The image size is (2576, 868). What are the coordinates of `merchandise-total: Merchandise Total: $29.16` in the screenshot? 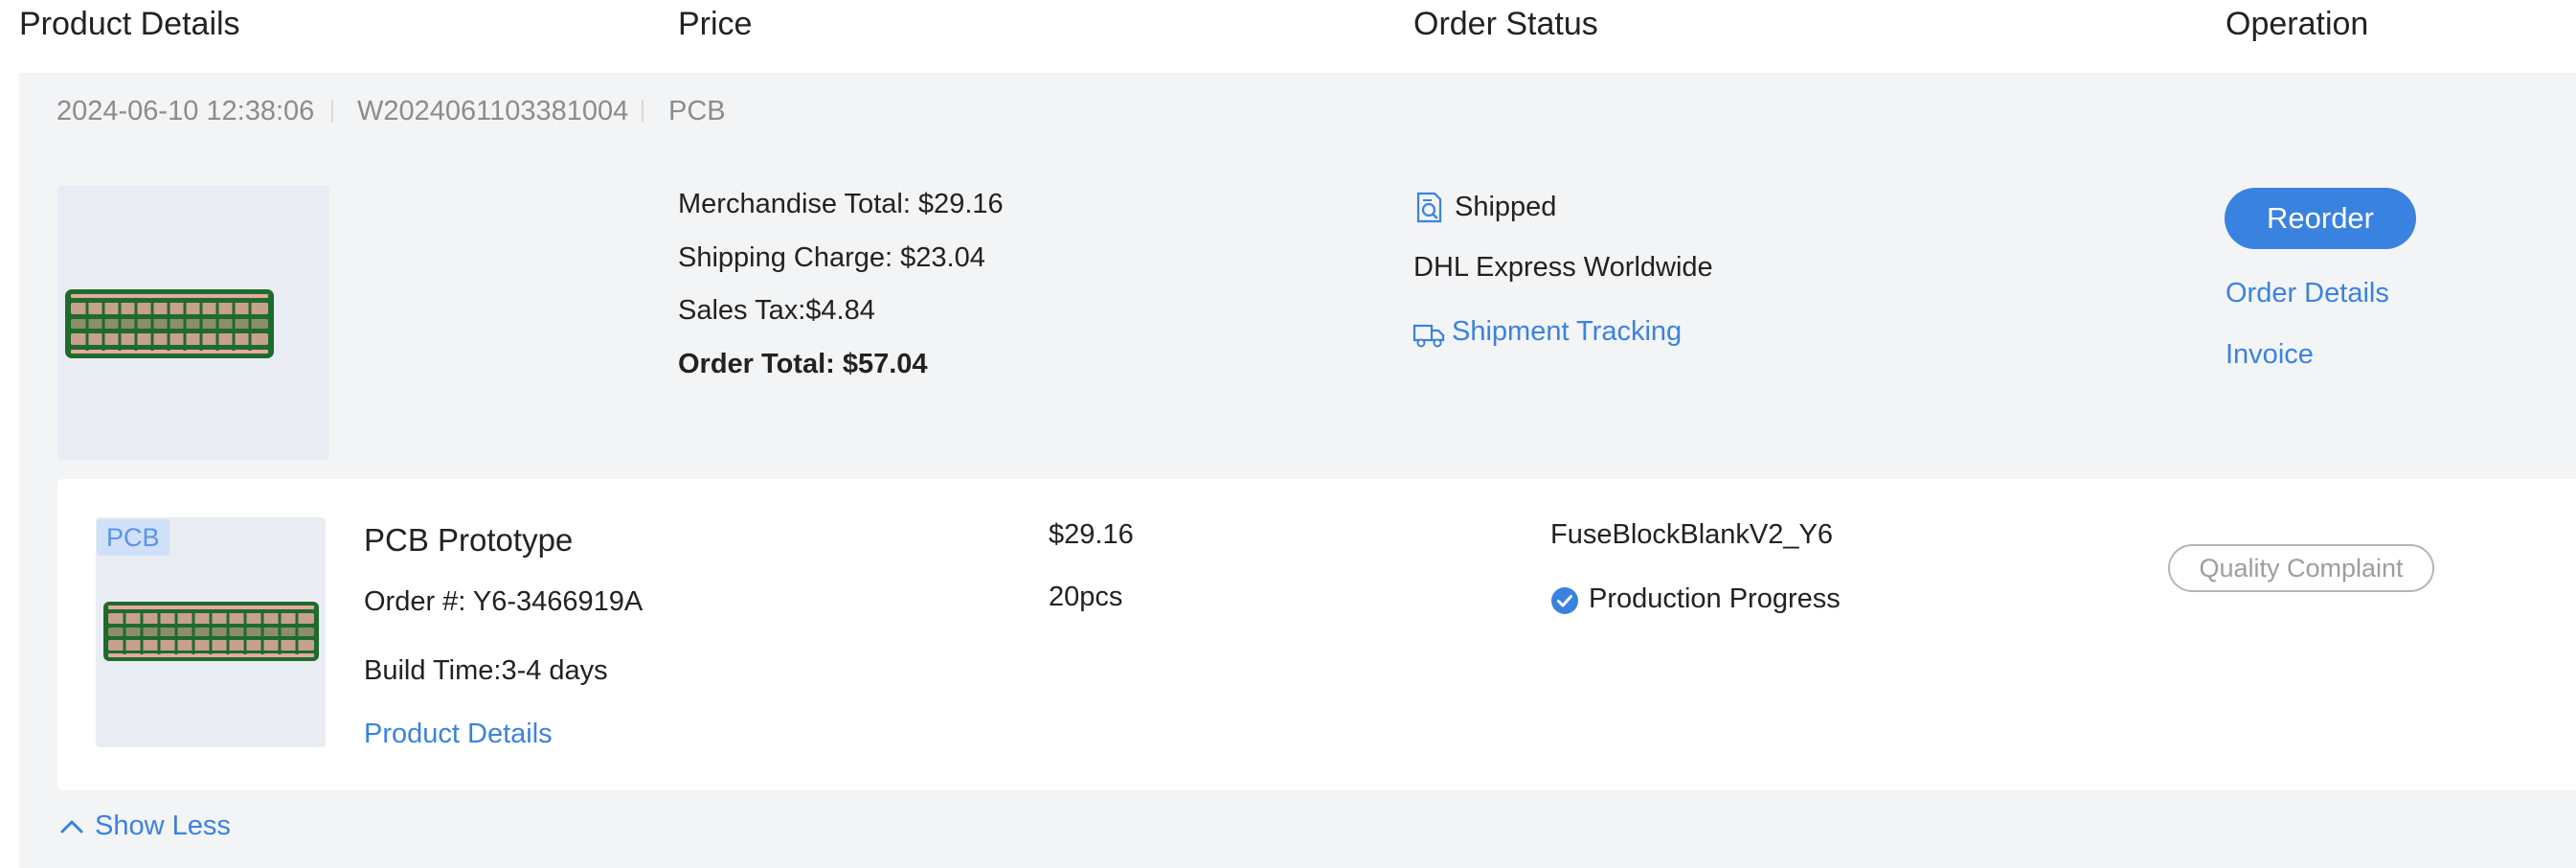 It's located at (841, 204).